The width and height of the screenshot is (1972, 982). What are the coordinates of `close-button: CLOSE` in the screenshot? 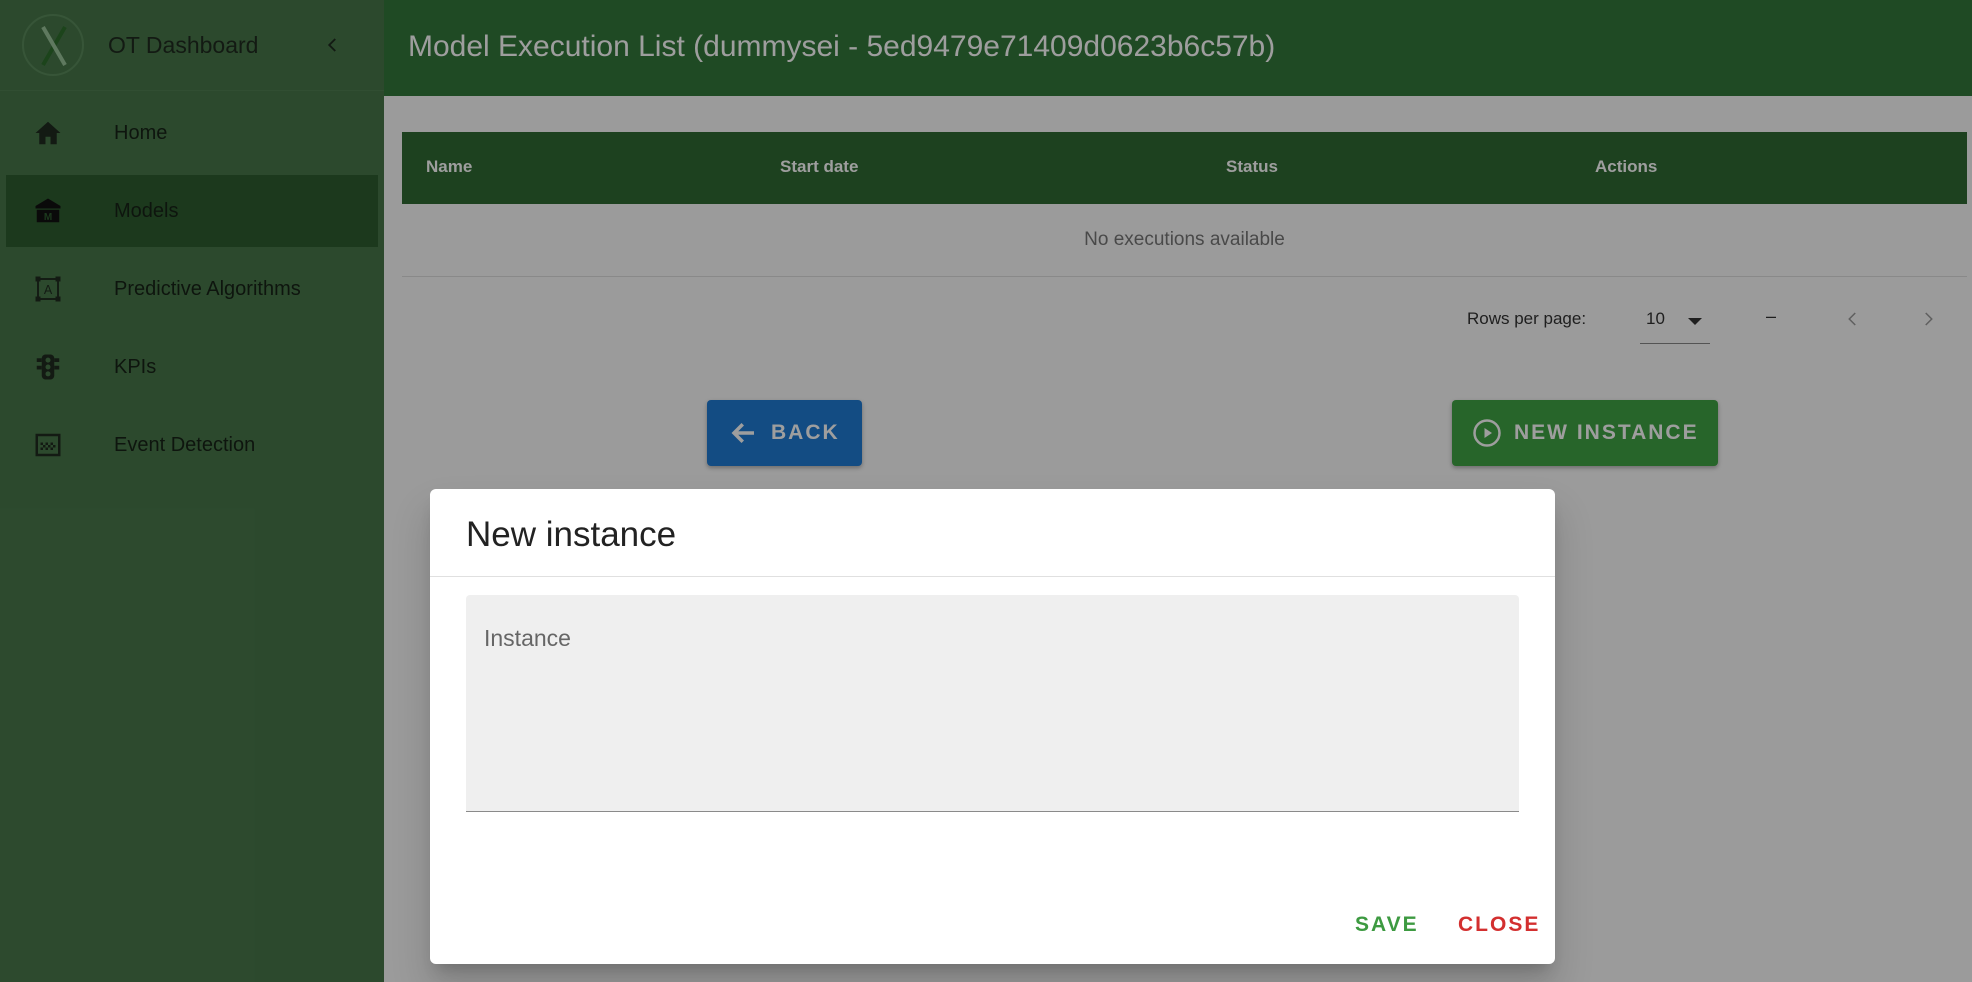 It's located at (1499, 925).